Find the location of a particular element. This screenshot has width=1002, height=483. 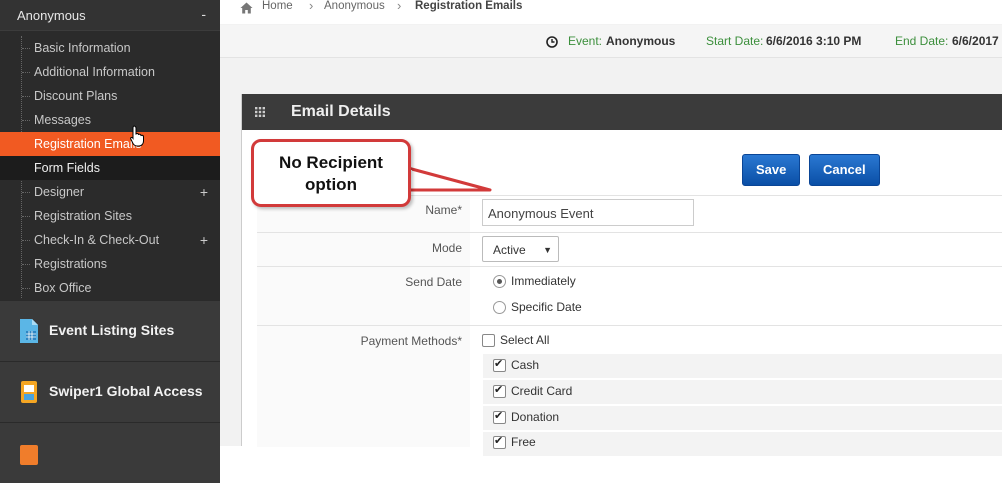

end-date-value: 6/6/2017 is located at coordinates (975, 41).